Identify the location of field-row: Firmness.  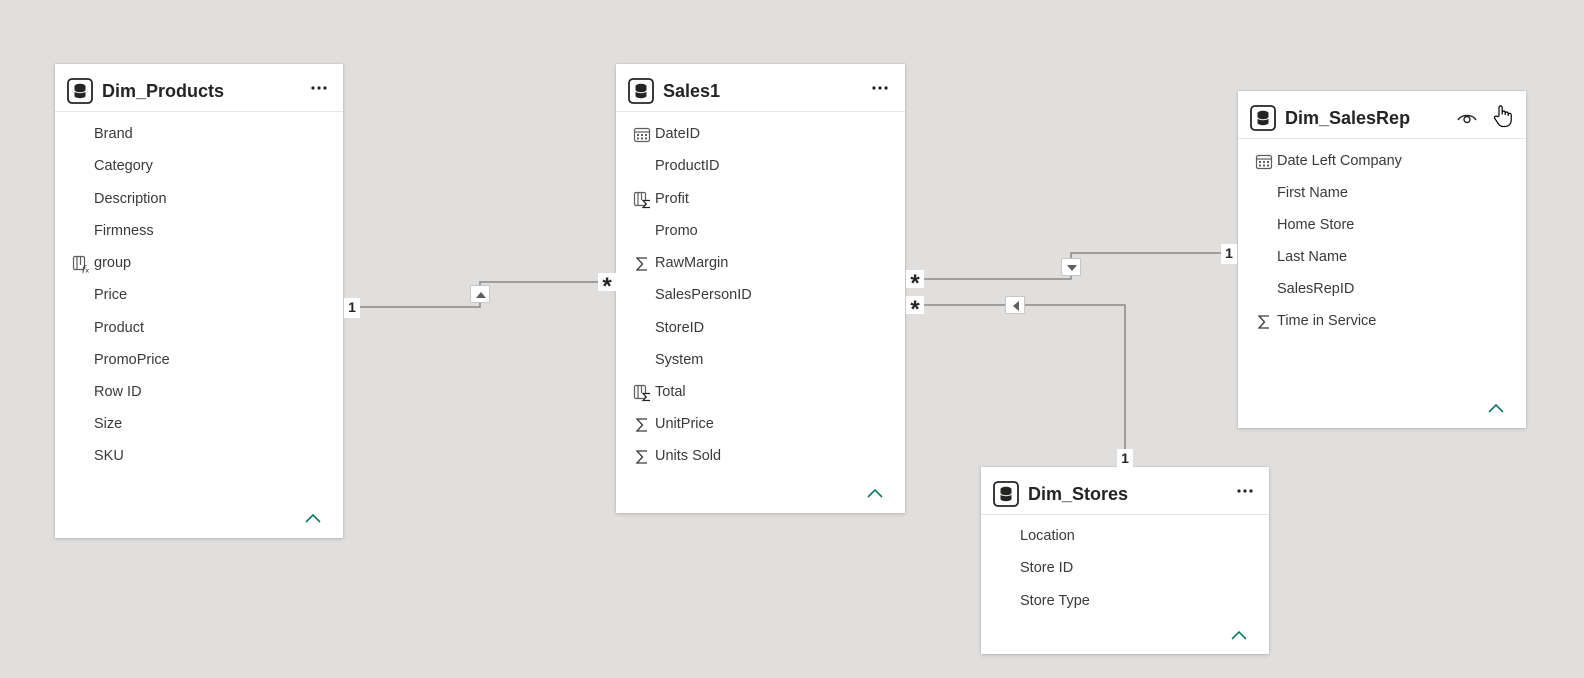
(199, 233).